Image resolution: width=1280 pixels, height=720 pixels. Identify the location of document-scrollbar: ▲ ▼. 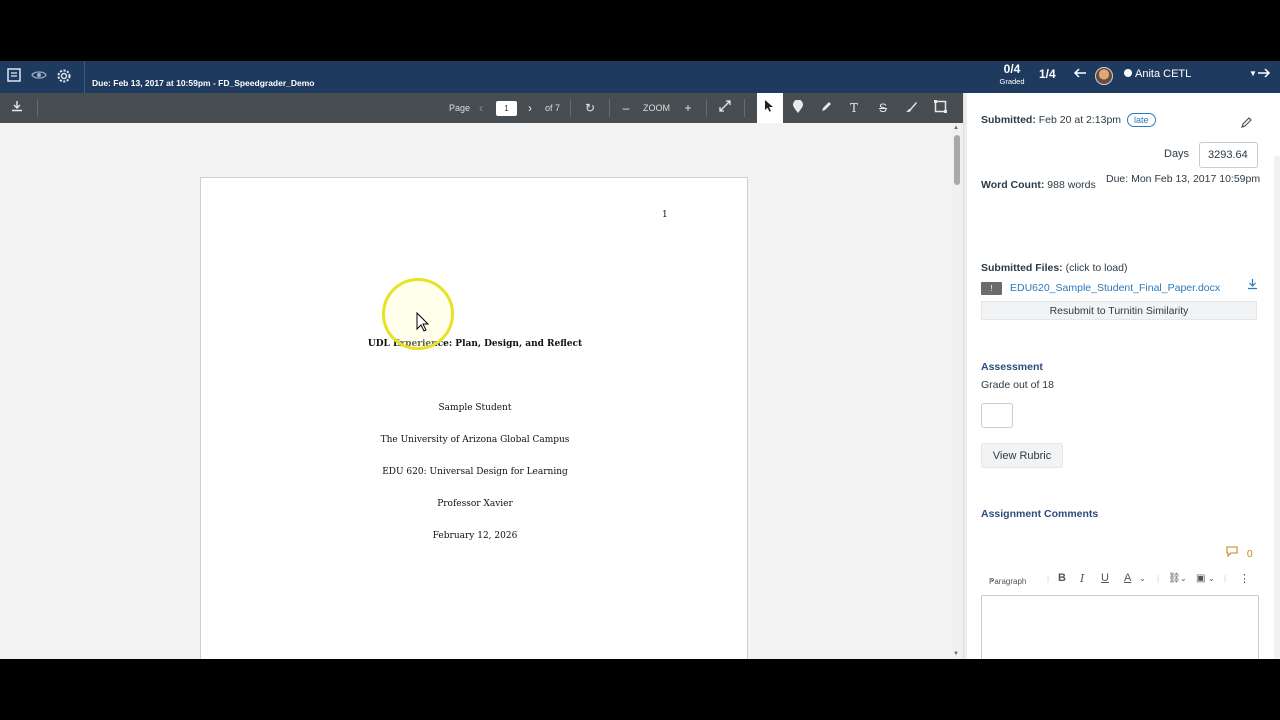
(957, 391).